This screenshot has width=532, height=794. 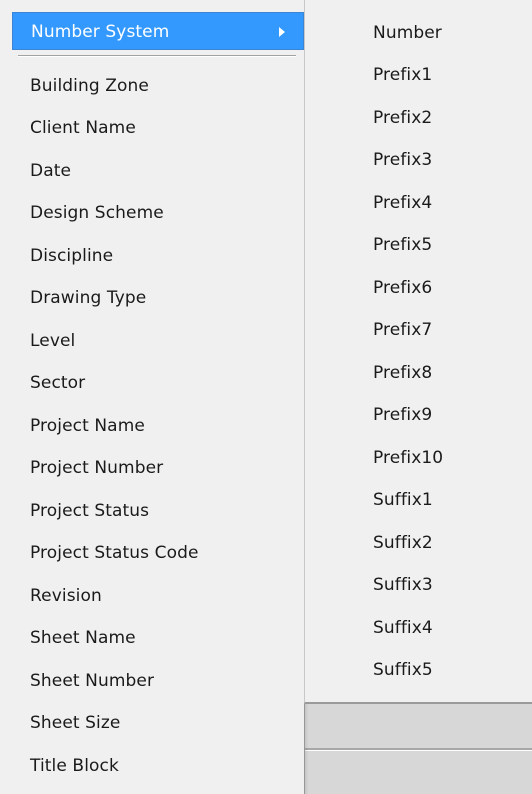 I want to click on menu-item-building-zone: Building Zone, so click(x=157, y=86).